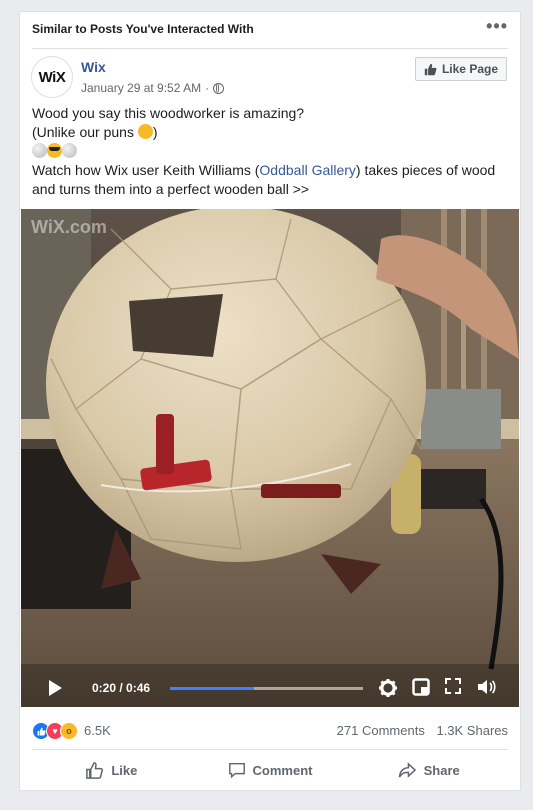 The image size is (533, 810). I want to click on page-avatar: WiX, so click(52, 77).